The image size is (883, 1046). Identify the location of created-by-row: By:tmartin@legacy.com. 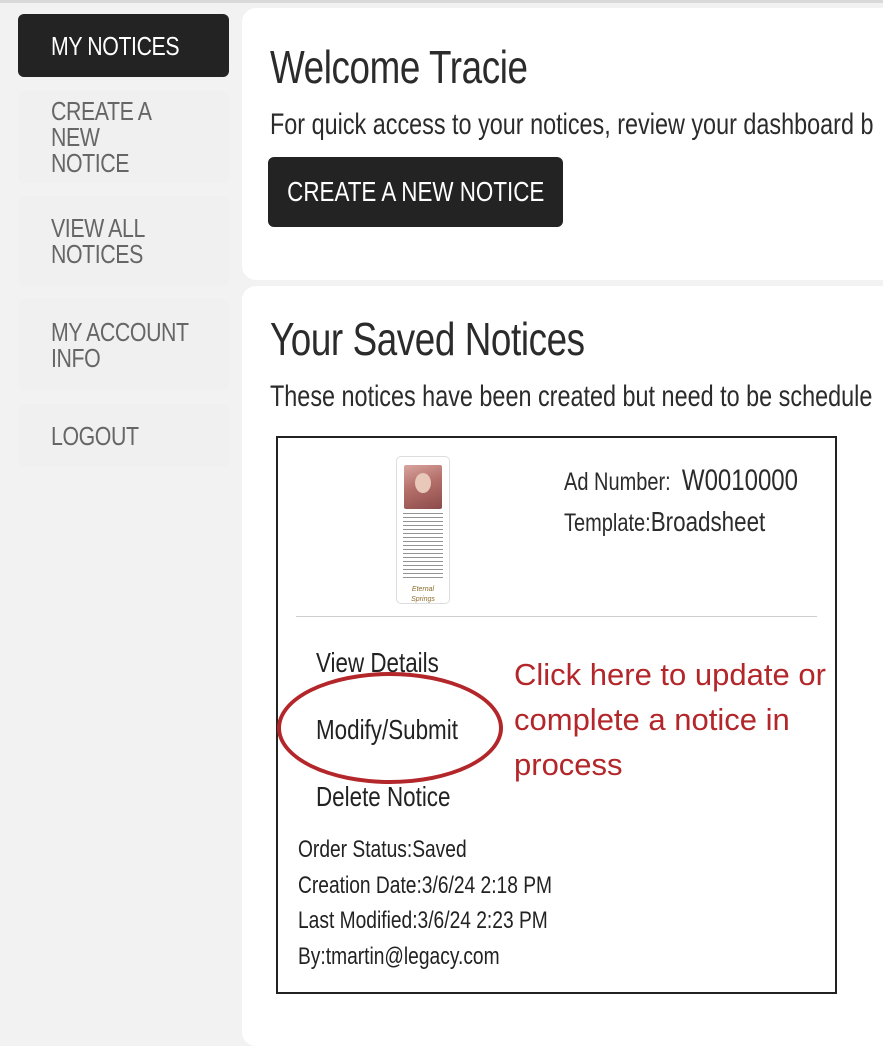
(399, 957).